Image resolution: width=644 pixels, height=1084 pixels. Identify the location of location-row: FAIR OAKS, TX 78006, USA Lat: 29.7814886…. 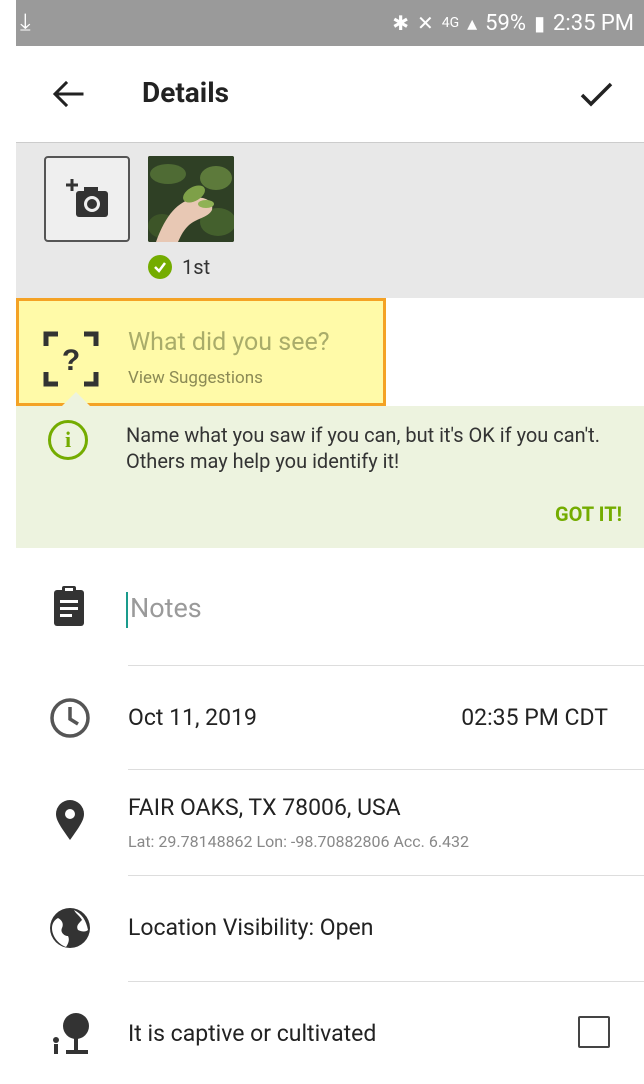
(330, 823).